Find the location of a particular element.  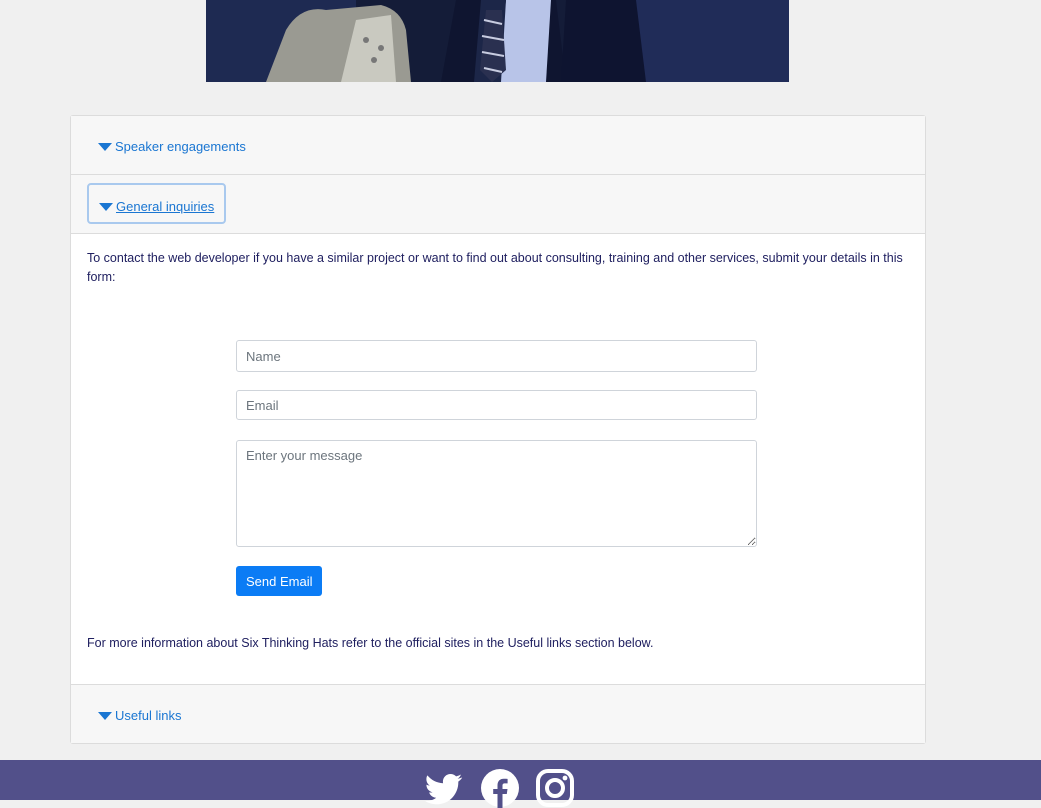

speaker-engagements-toggle: Speaker engagements is located at coordinates (172, 146).